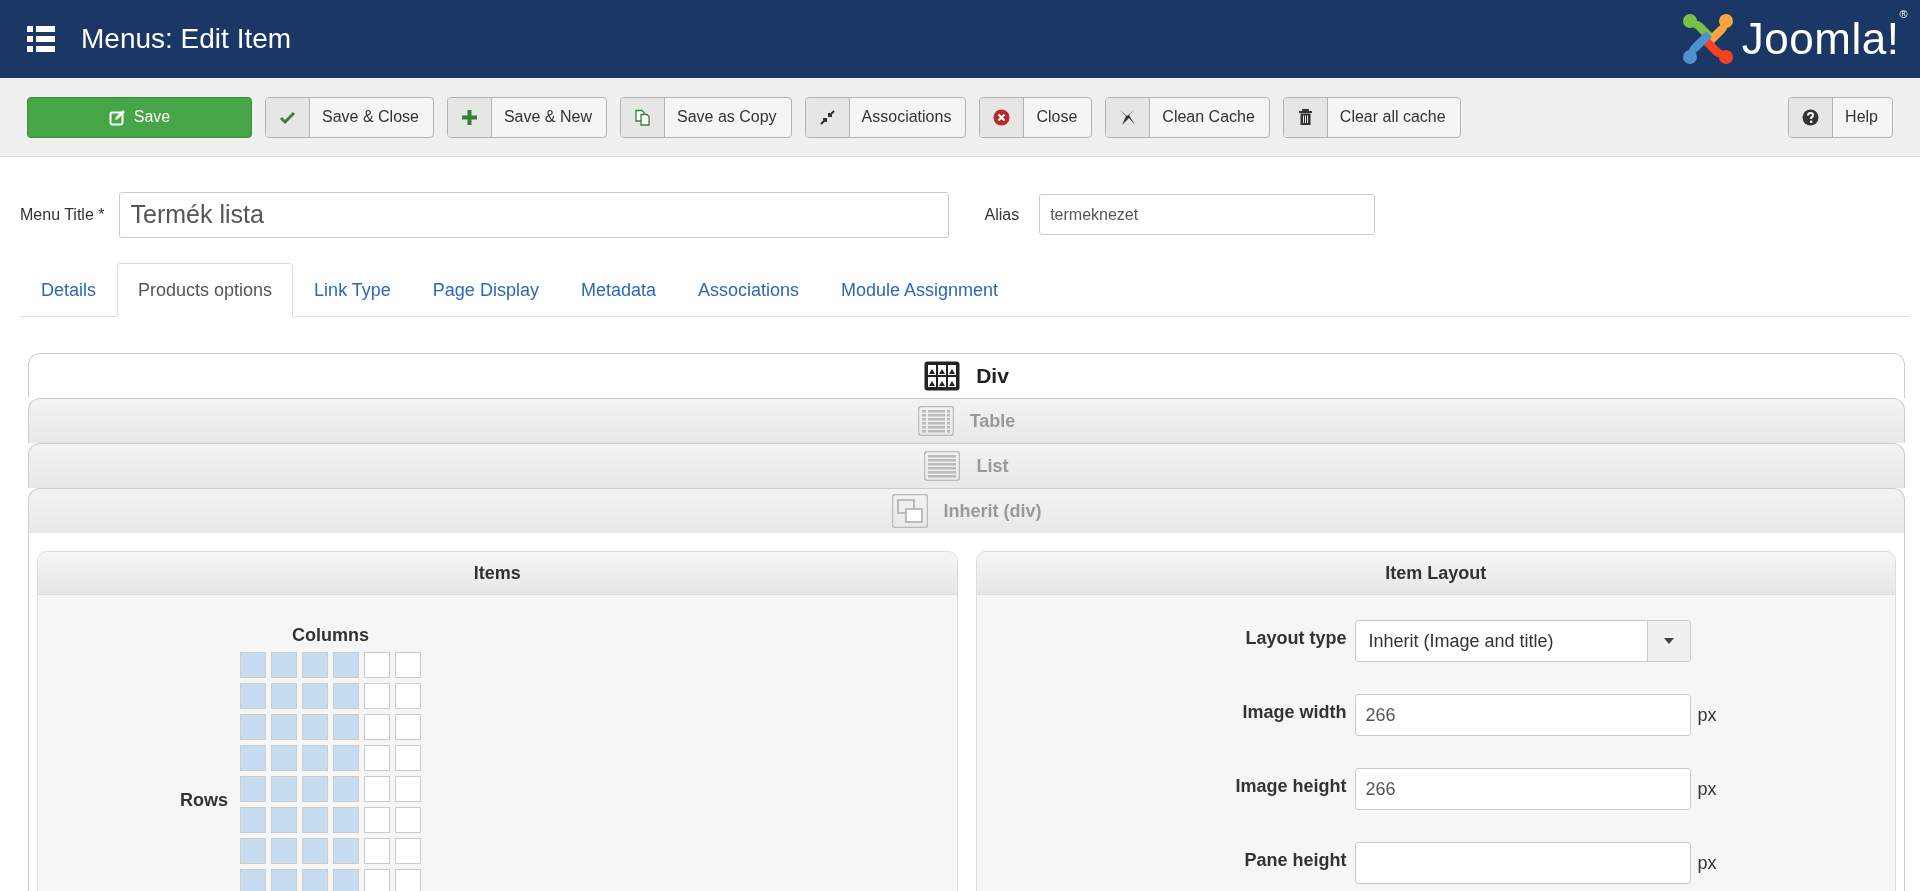 Image resolution: width=1920 pixels, height=891 pixels. What do you see at coordinates (1371, 117) in the screenshot?
I see `toolbar-button: Clear all cache` at bounding box center [1371, 117].